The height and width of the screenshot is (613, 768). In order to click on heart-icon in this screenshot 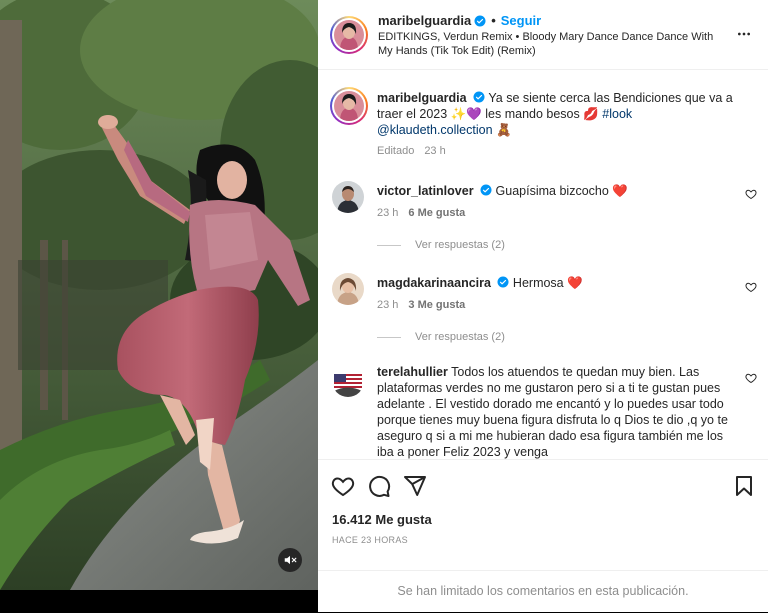, I will do `click(343, 486)`.